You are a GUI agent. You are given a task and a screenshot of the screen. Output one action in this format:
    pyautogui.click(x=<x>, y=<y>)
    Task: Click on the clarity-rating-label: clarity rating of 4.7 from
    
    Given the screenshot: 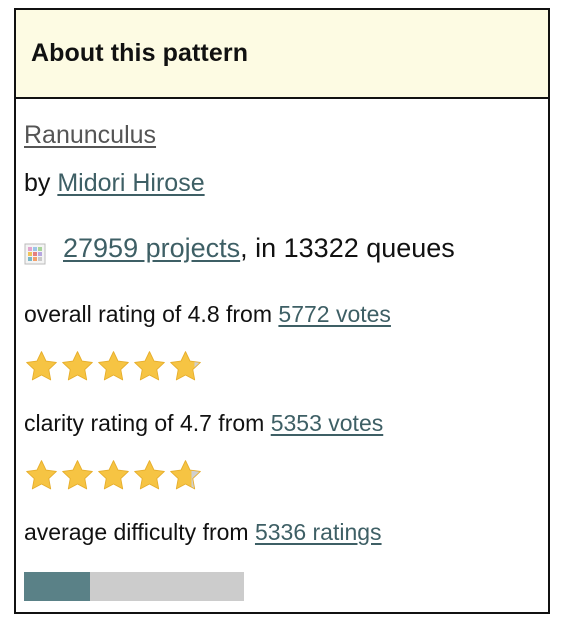 What is the action you would take?
    pyautogui.click(x=144, y=423)
    